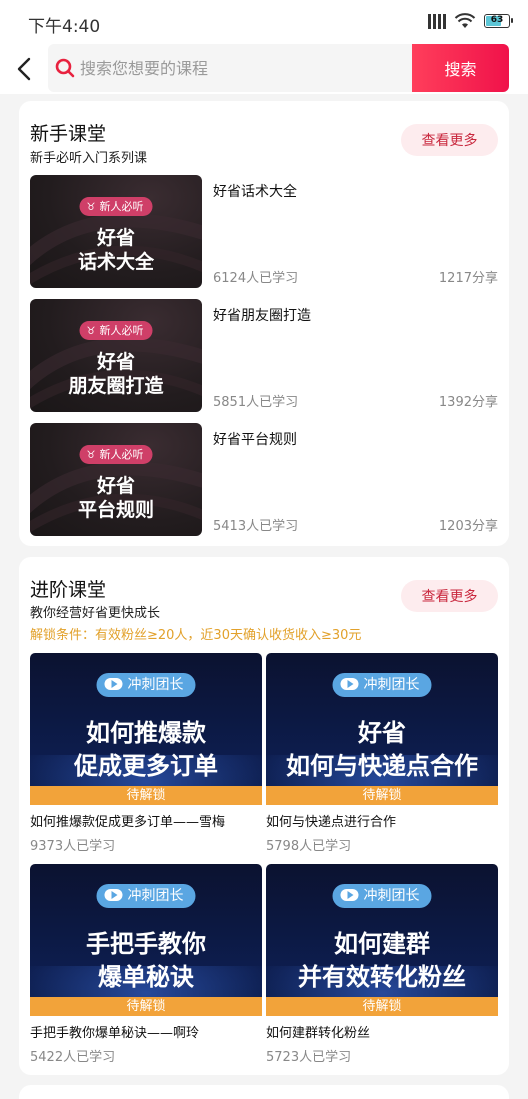 Image resolution: width=528 pixels, height=1099 pixels. What do you see at coordinates (382, 944) in the screenshot?
I see `thumb-line1: 如何建群` at bounding box center [382, 944].